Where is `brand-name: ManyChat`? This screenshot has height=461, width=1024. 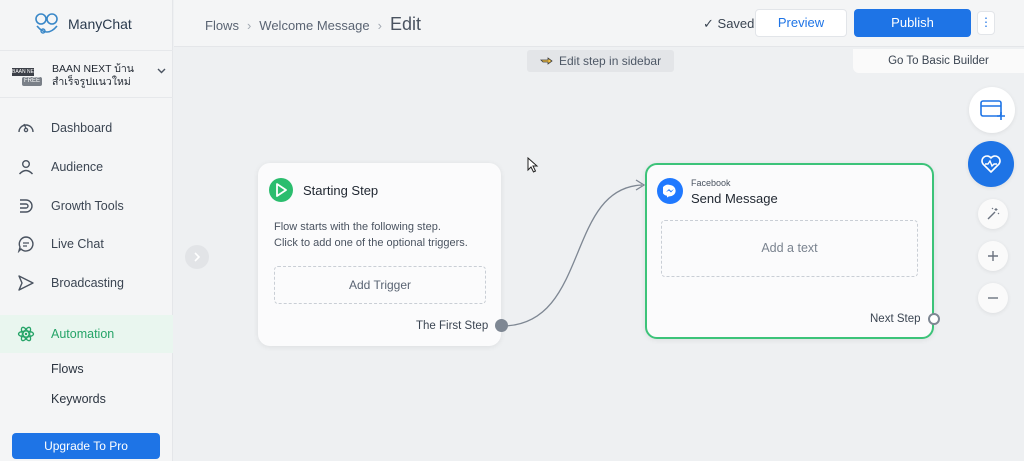 brand-name: ManyChat is located at coordinates (100, 24).